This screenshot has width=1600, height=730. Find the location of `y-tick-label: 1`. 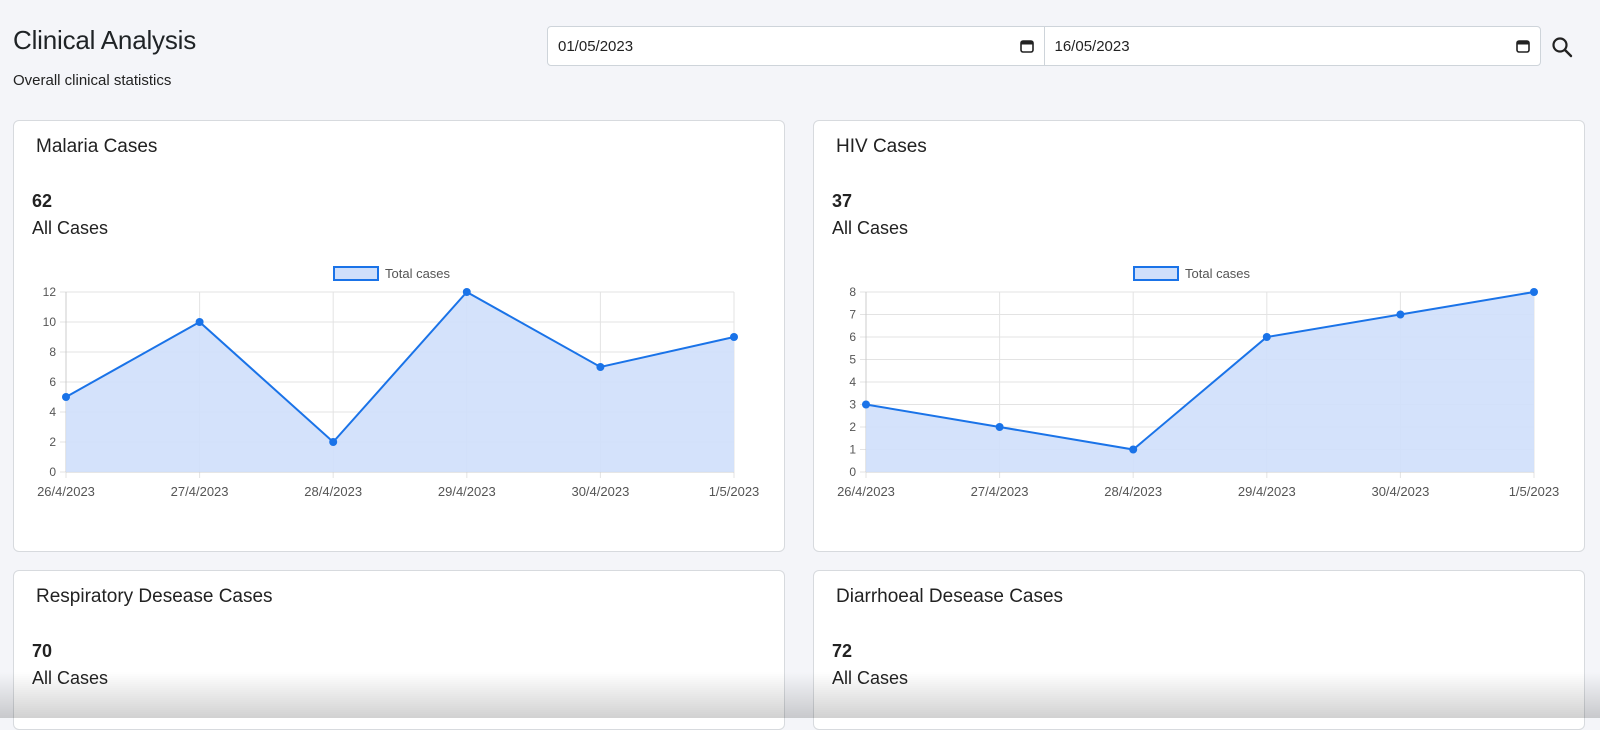

y-tick-label: 1 is located at coordinates (852, 450).